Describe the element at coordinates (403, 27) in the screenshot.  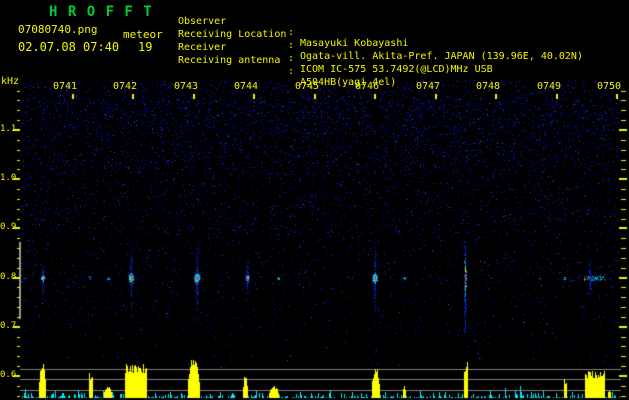
I see `info-row-observer: Observer : Masayuki Kobayashi` at that location.